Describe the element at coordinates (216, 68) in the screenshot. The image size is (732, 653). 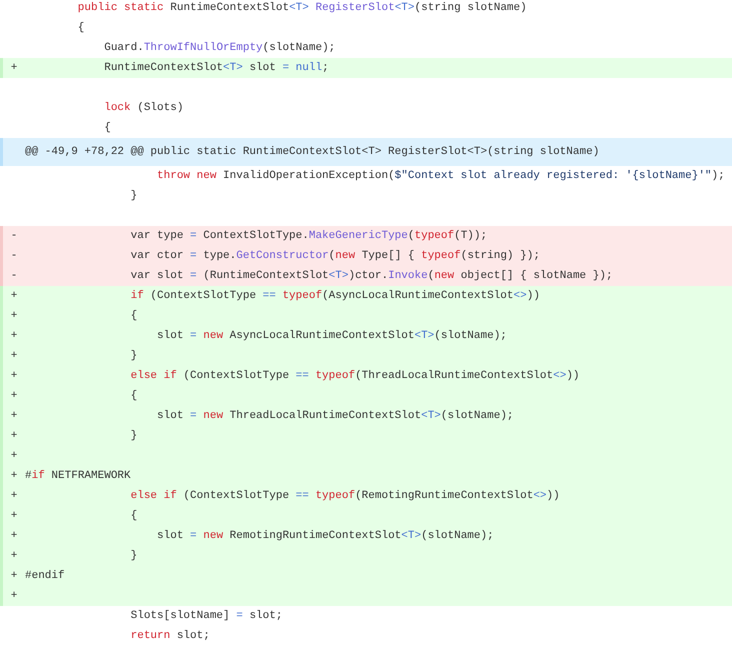
I see `code-line: RuntimeContextSlot<T> slot = null;` at that location.